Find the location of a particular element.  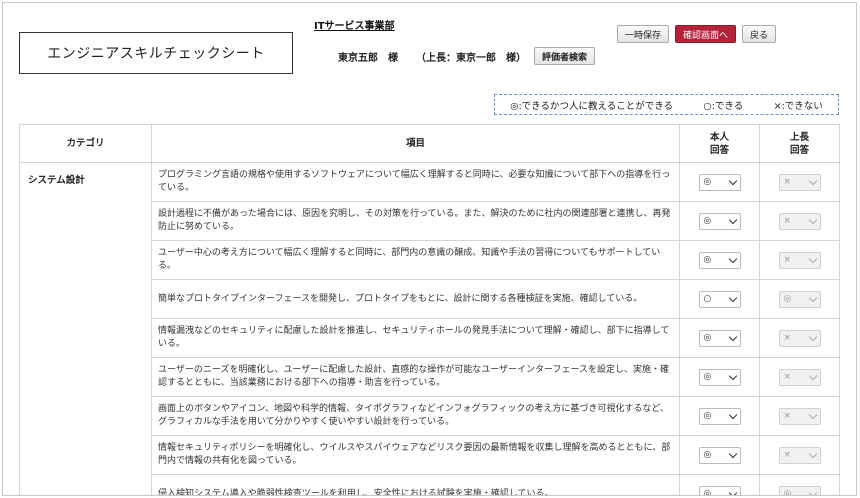

boss-name: （上長：東京一郎 様） is located at coordinates (471, 58).